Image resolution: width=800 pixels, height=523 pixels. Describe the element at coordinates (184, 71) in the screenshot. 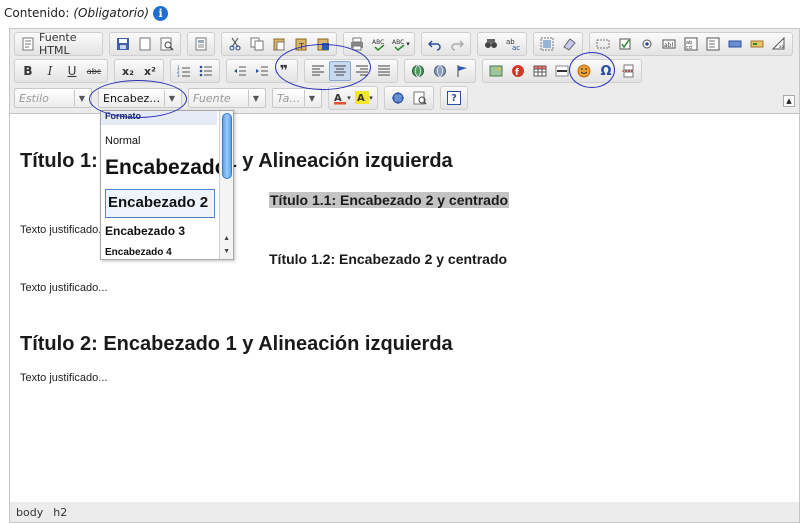

I see `numbered-list-button: 123` at that location.